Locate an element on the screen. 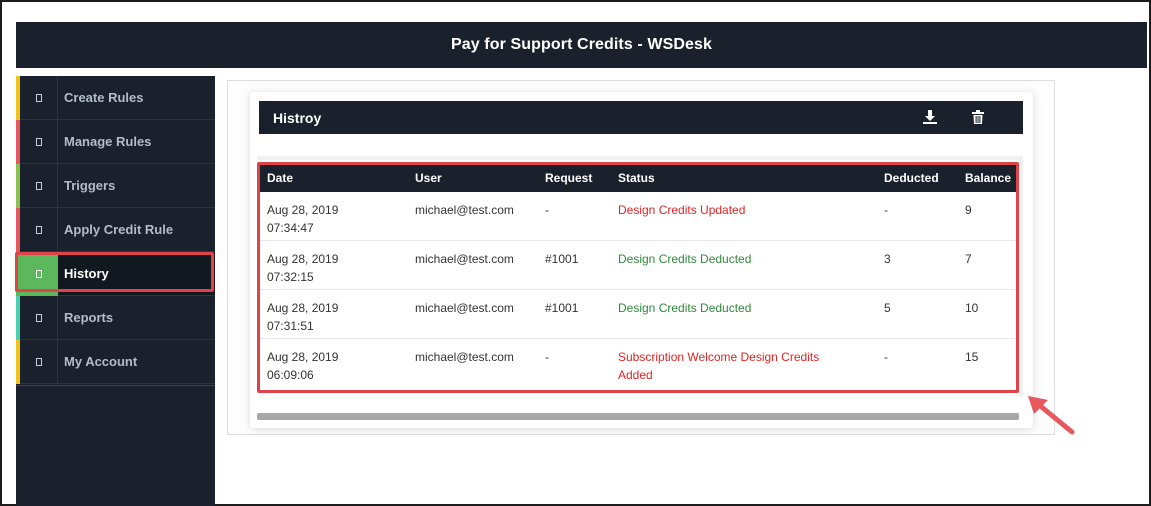 The height and width of the screenshot is (506, 1151). cell-status: Design Credits Updated is located at coordinates (733, 210).